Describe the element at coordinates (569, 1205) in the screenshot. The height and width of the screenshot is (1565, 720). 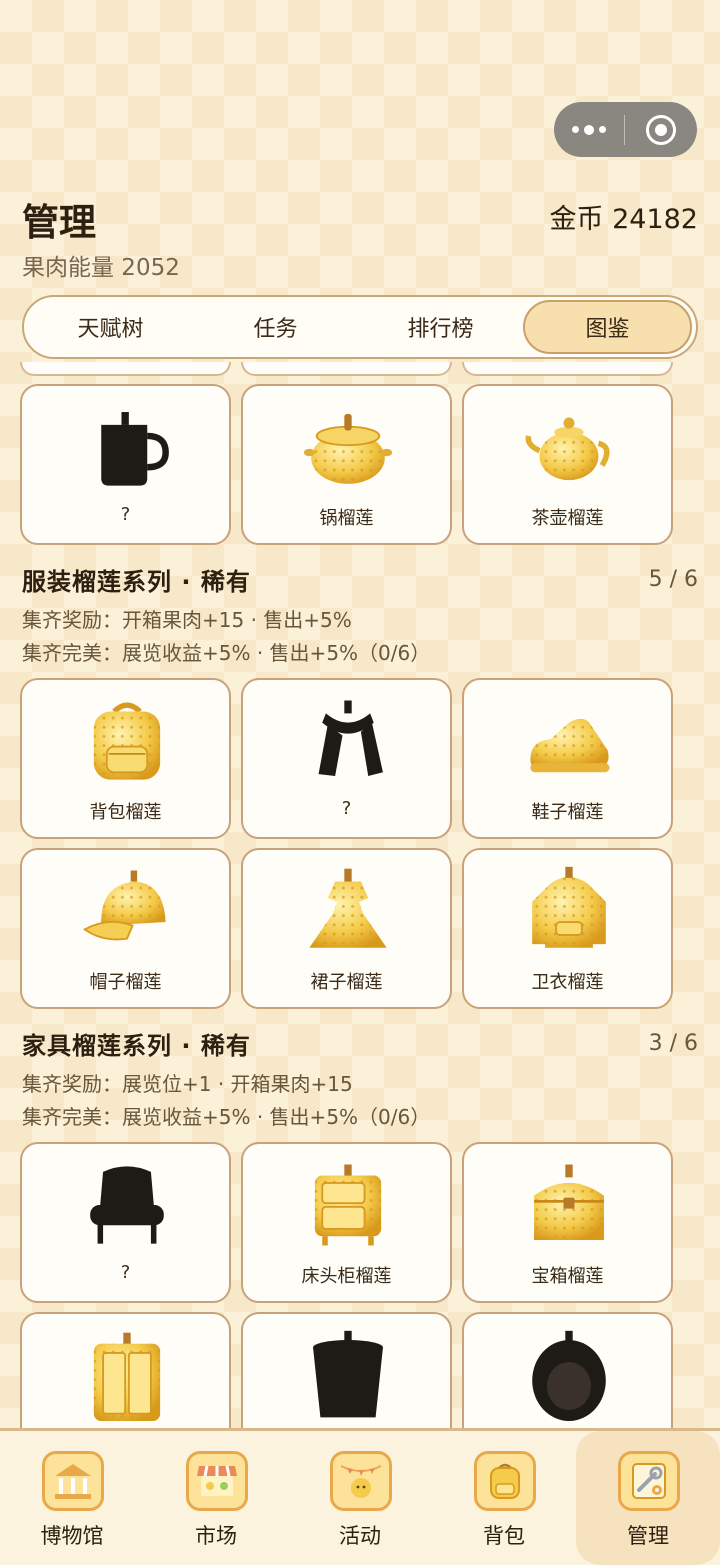
I see `chest-durian-icon` at that location.